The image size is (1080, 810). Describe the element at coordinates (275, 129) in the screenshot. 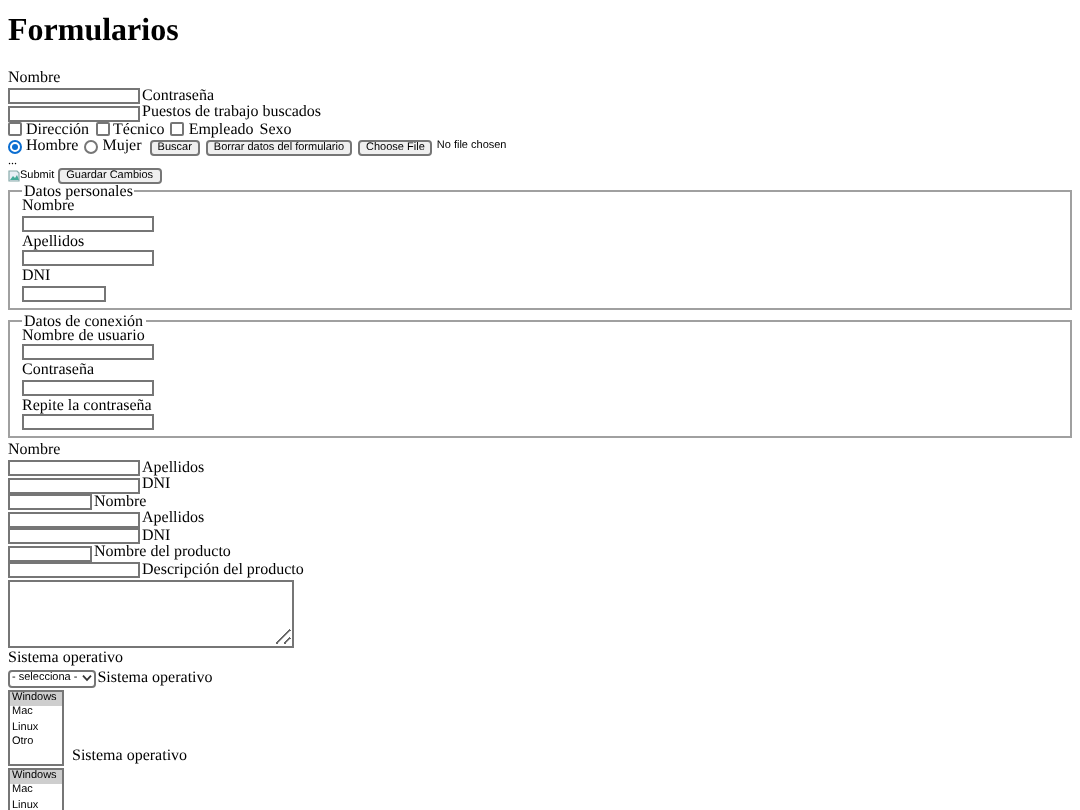

I see `field-label: Sexo` at that location.